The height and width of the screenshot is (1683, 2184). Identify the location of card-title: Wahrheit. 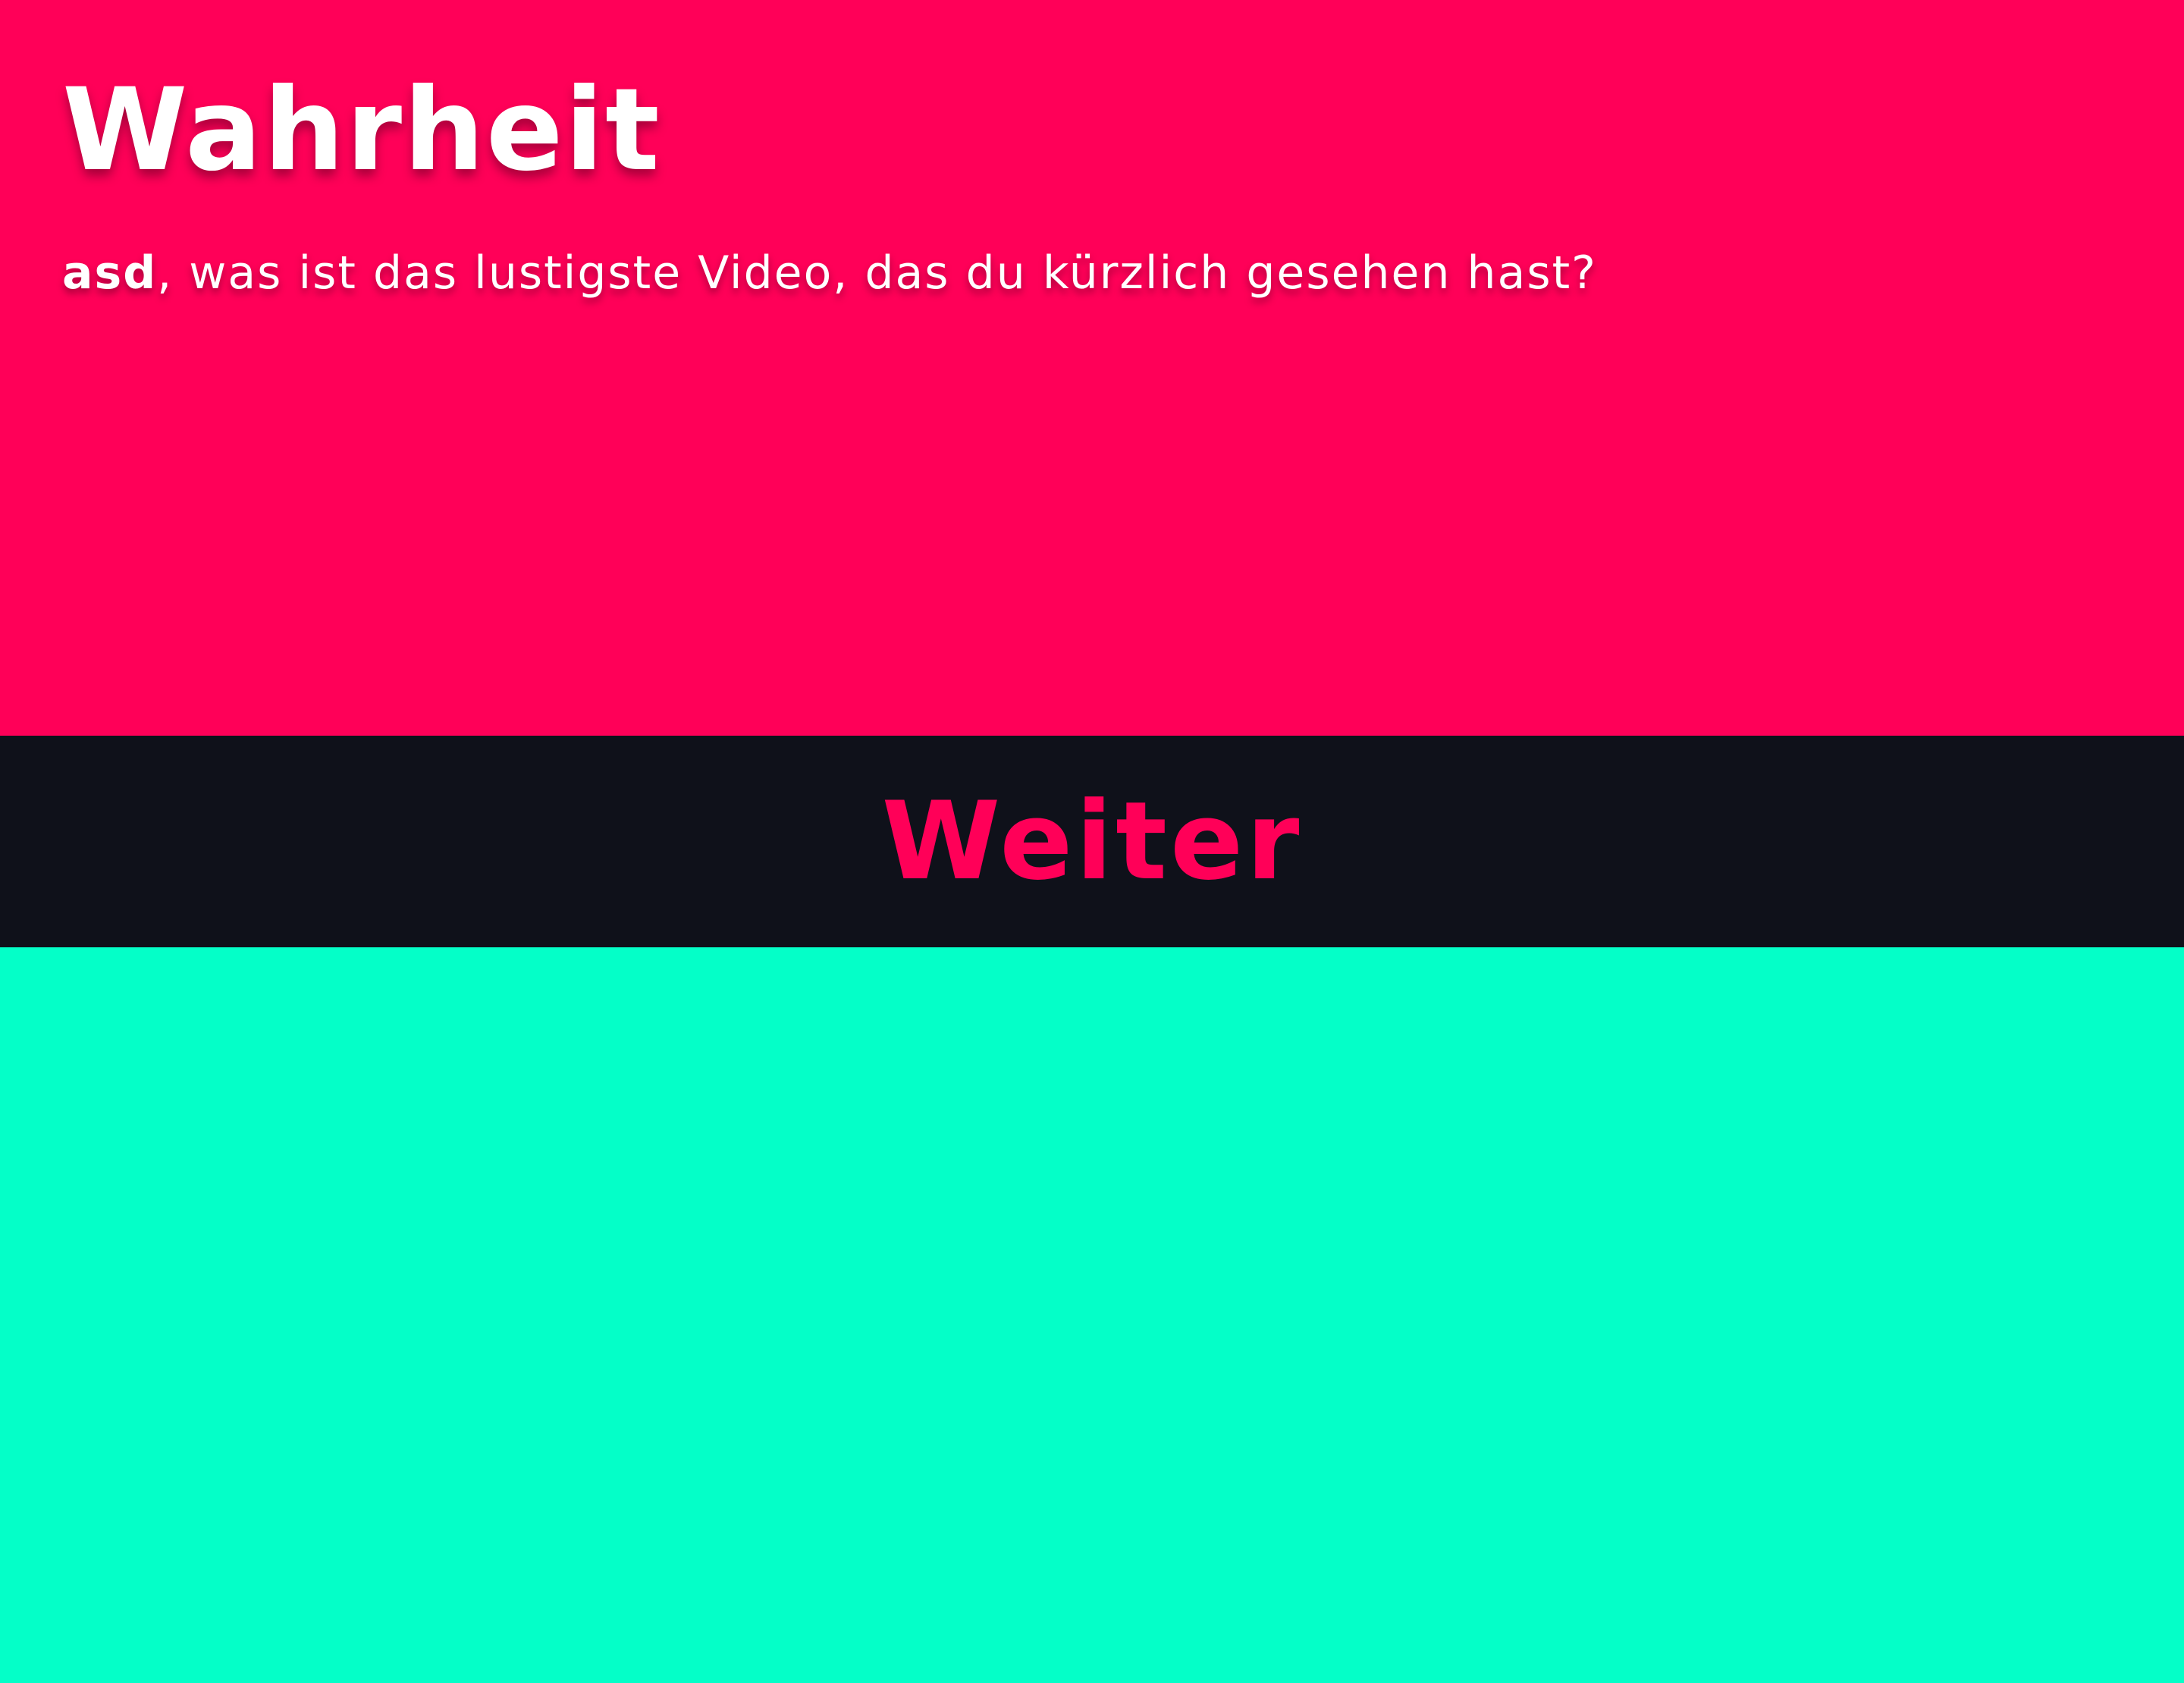
(361, 130).